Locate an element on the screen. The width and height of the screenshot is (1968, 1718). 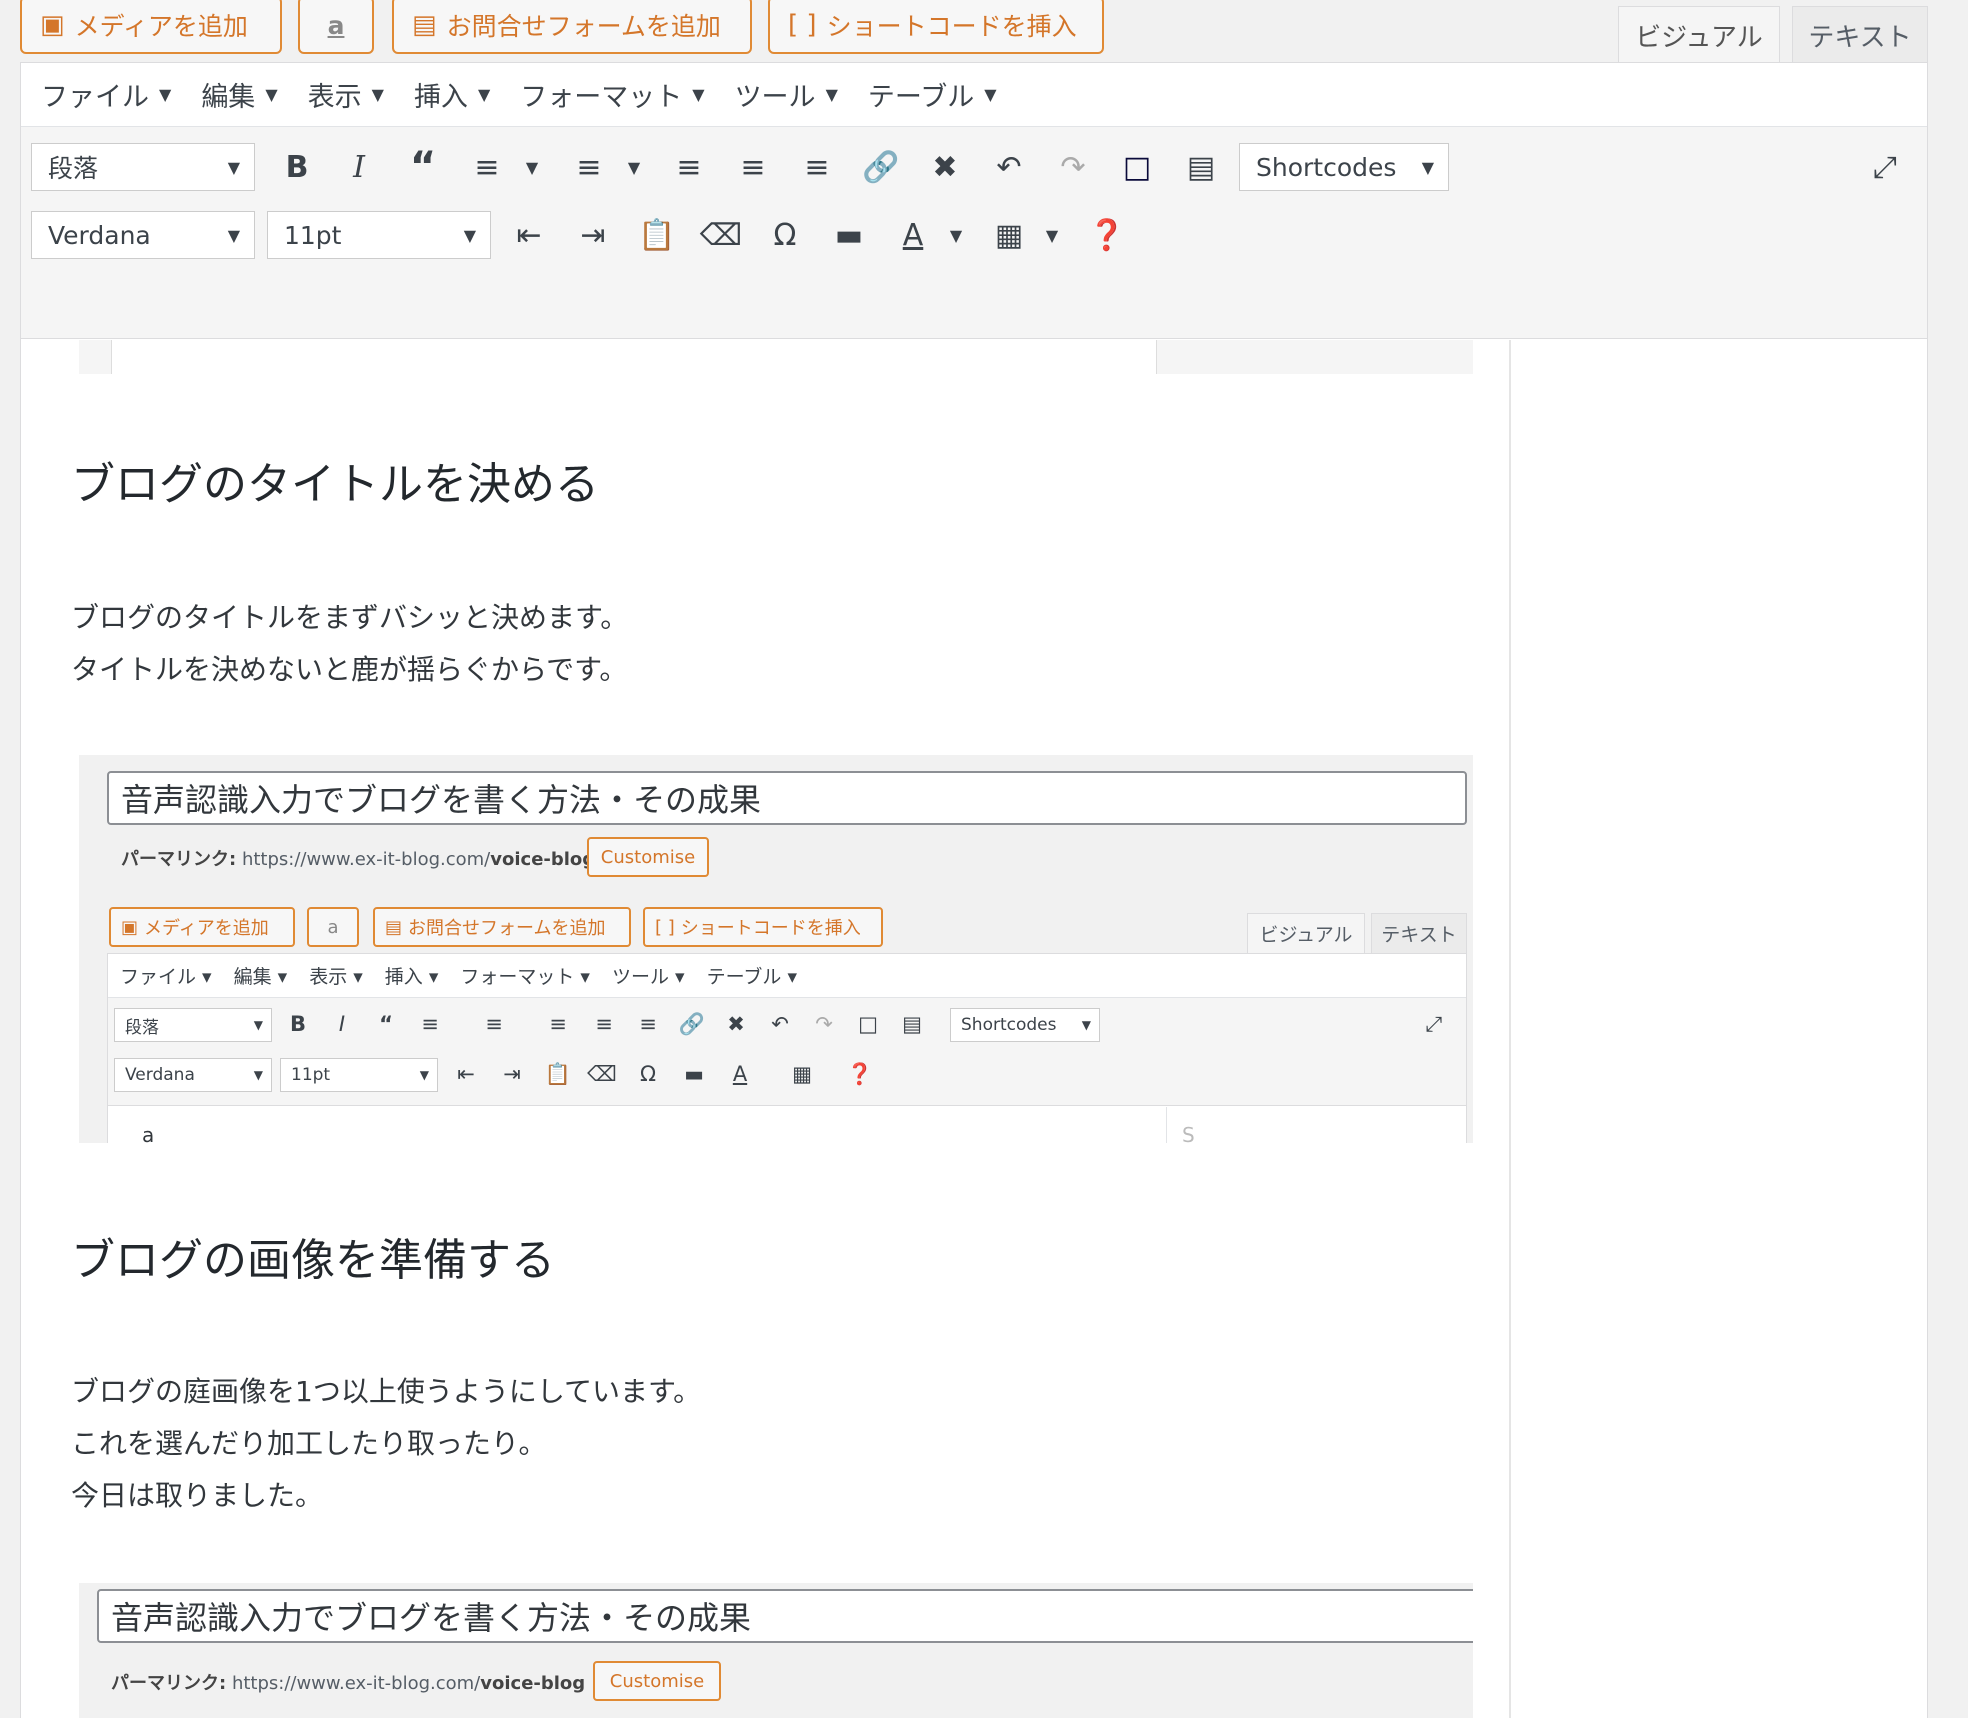
side-char: S is located at coordinates (1188, 1133).